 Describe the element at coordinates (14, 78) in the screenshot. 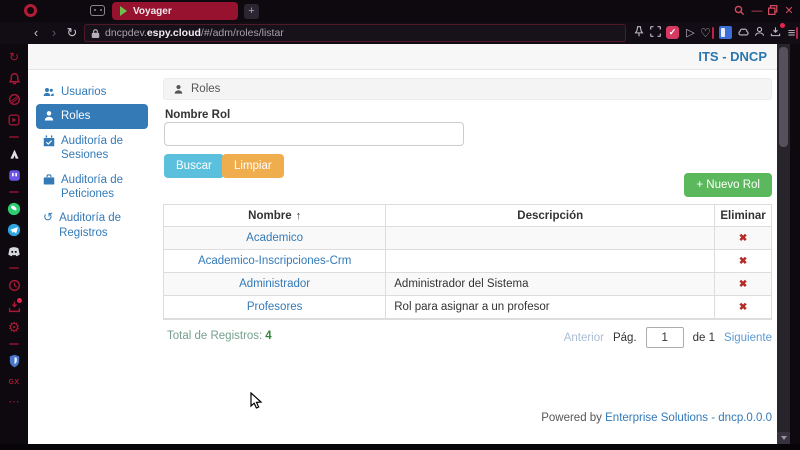

I see `notifications-bell-icon` at that location.